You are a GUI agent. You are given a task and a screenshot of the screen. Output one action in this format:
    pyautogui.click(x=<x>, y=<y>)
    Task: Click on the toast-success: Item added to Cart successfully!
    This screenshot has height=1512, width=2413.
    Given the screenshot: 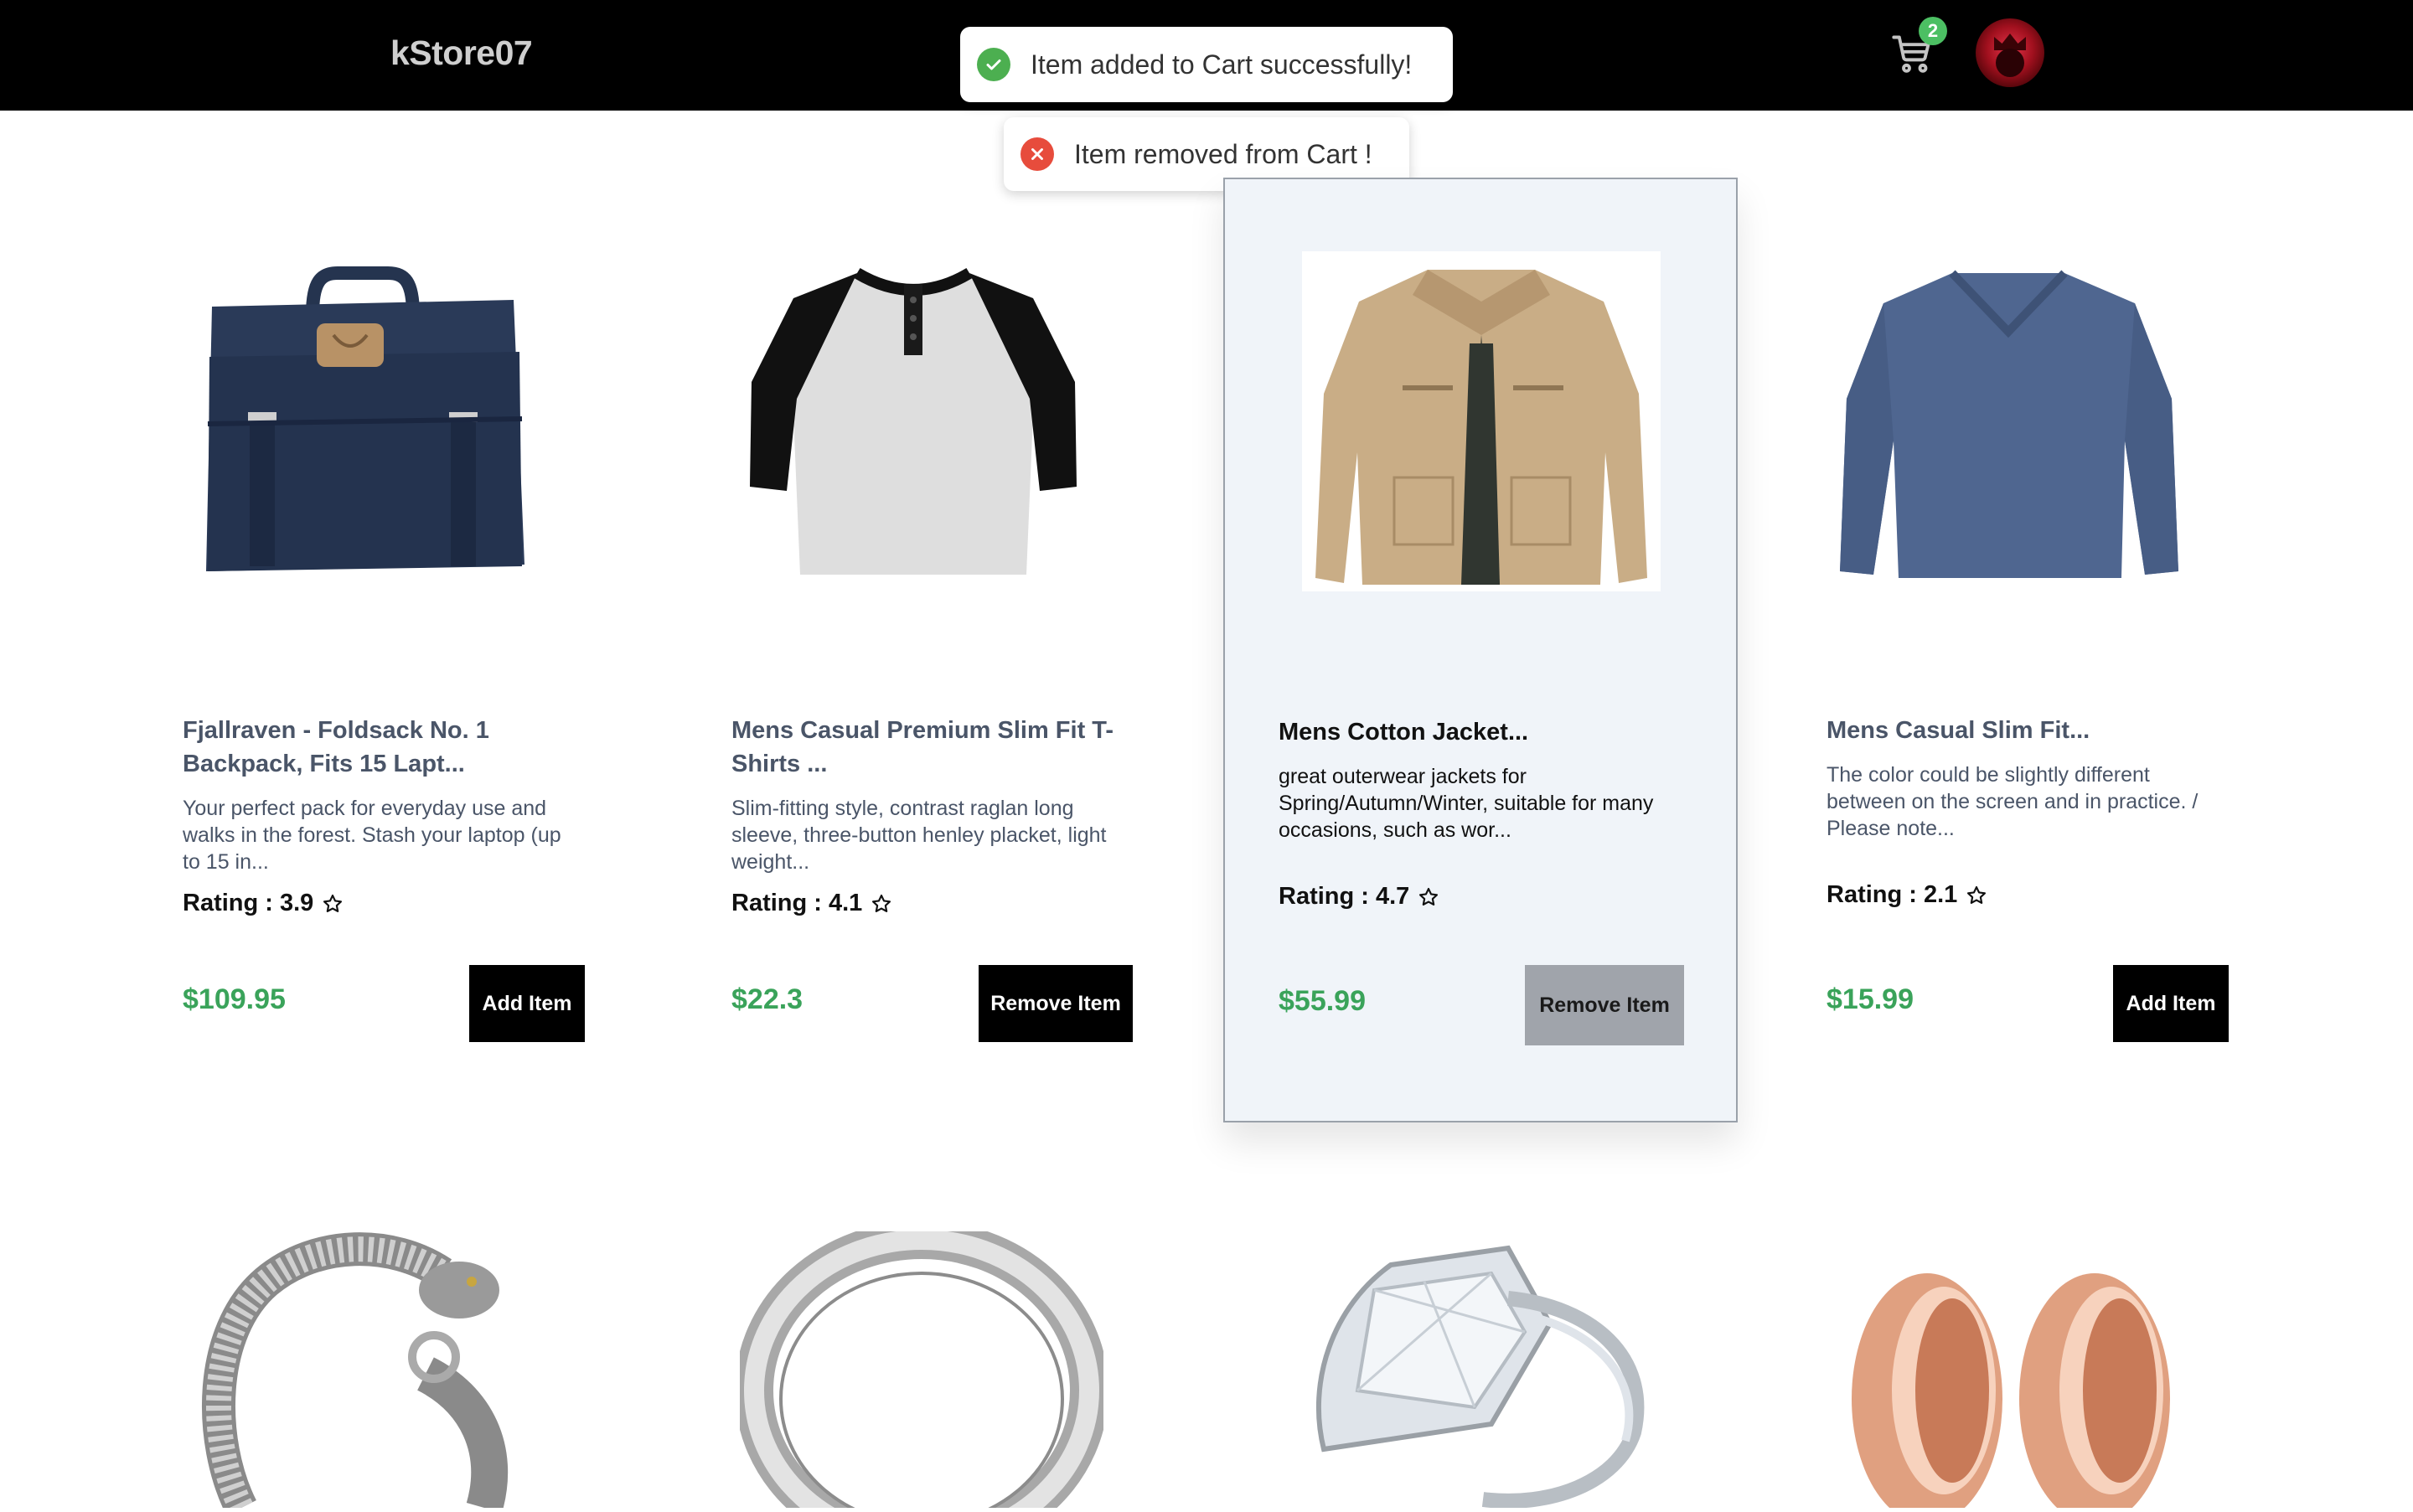 What is the action you would take?
    pyautogui.click(x=1206, y=64)
    